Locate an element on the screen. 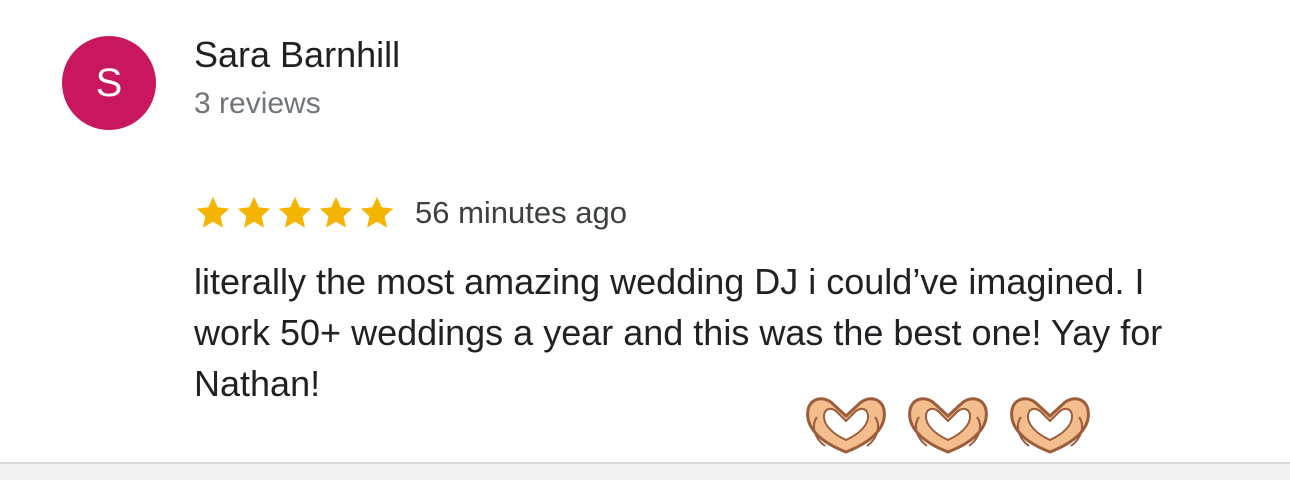 Image resolution: width=1290 pixels, height=480 pixels. rating-row: 56 minutes ago is located at coordinates (410, 213).